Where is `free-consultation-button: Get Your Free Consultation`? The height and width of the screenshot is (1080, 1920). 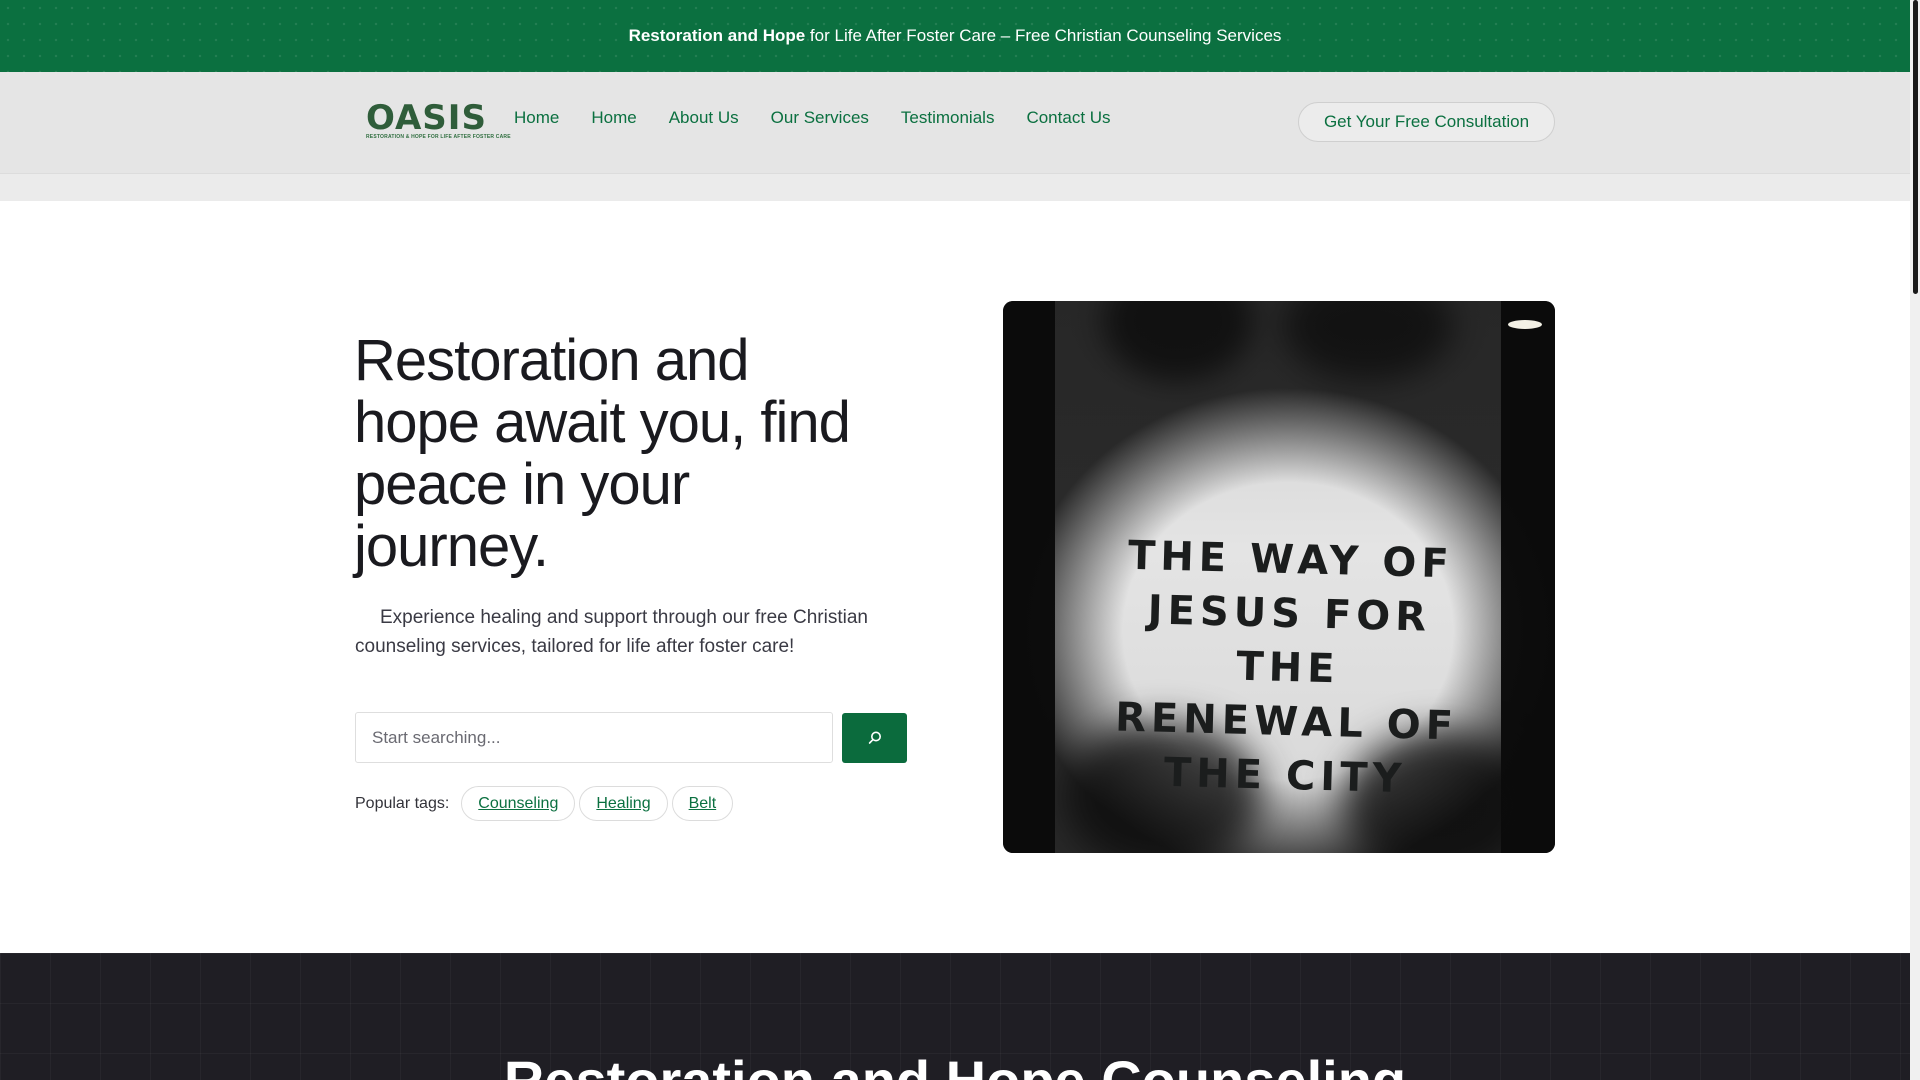
free-consultation-button: Get Your Free Consultation is located at coordinates (1426, 122).